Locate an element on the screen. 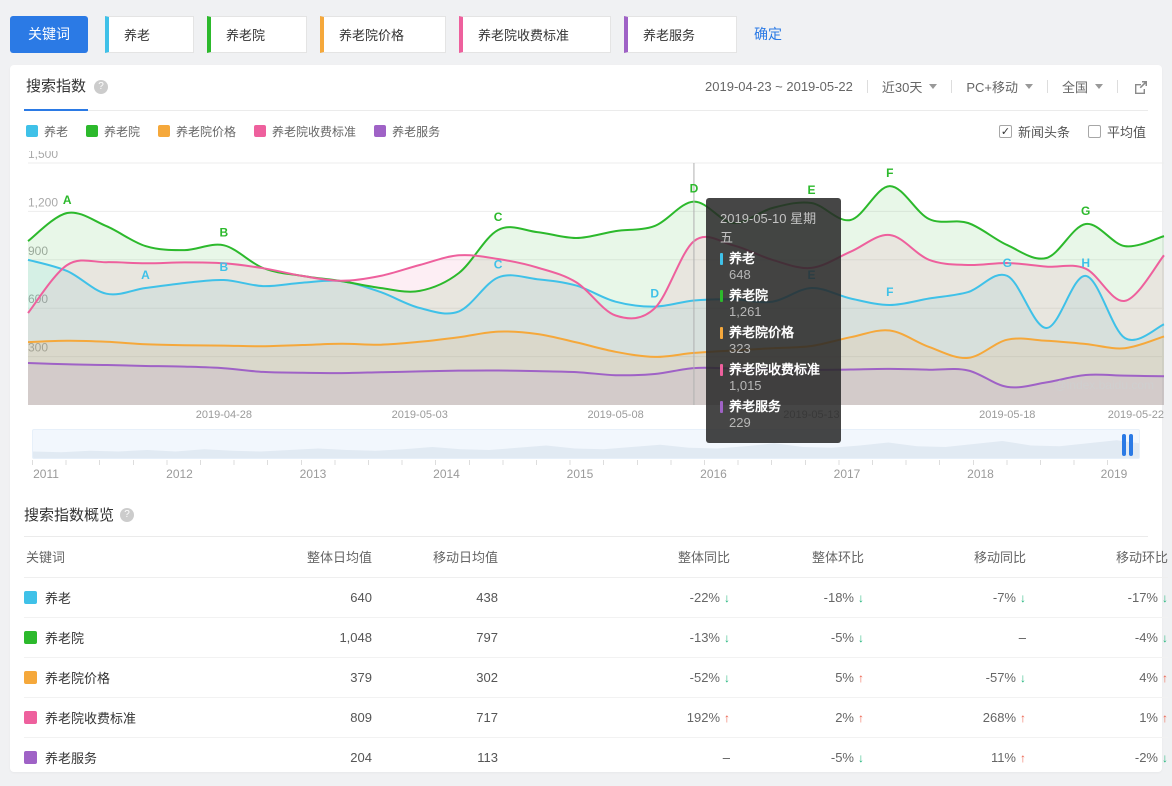  timeline-year-label: 2014 is located at coordinates (446, 474).